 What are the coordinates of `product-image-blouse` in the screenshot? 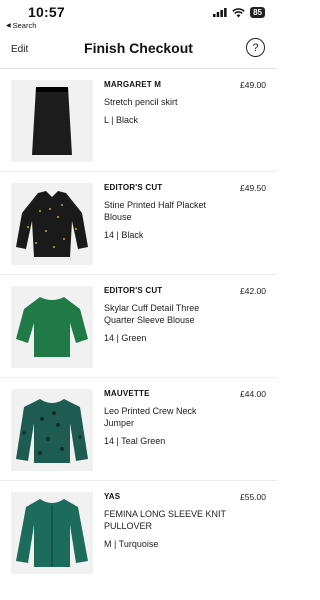 It's located at (52, 224).